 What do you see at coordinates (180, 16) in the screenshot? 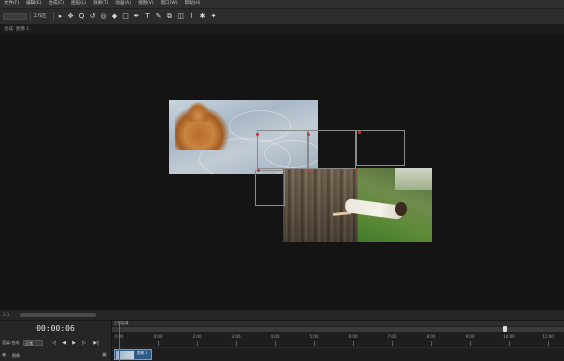
I see `eraser-icon: ◫` at bounding box center [180, 16].